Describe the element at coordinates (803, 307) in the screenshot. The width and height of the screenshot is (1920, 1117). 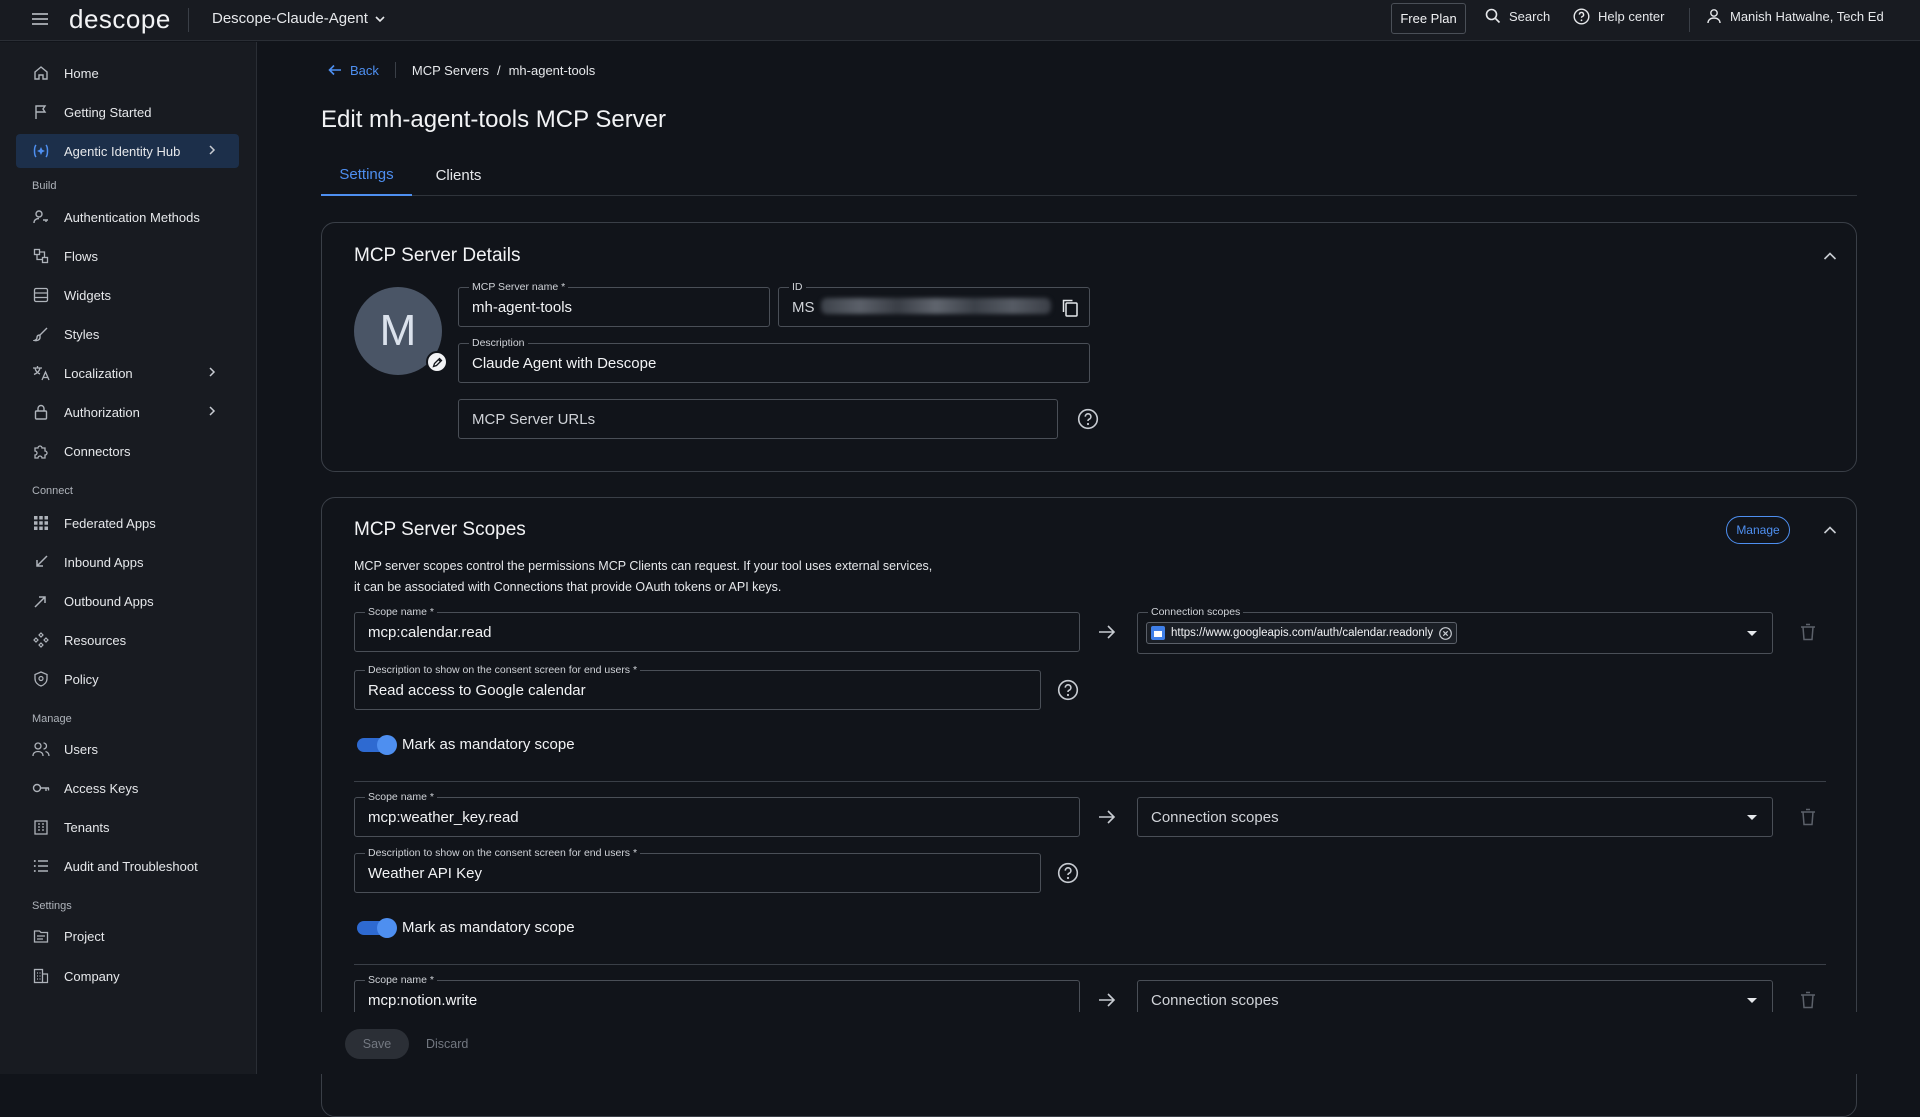
I see `field-value: MS` at that location.